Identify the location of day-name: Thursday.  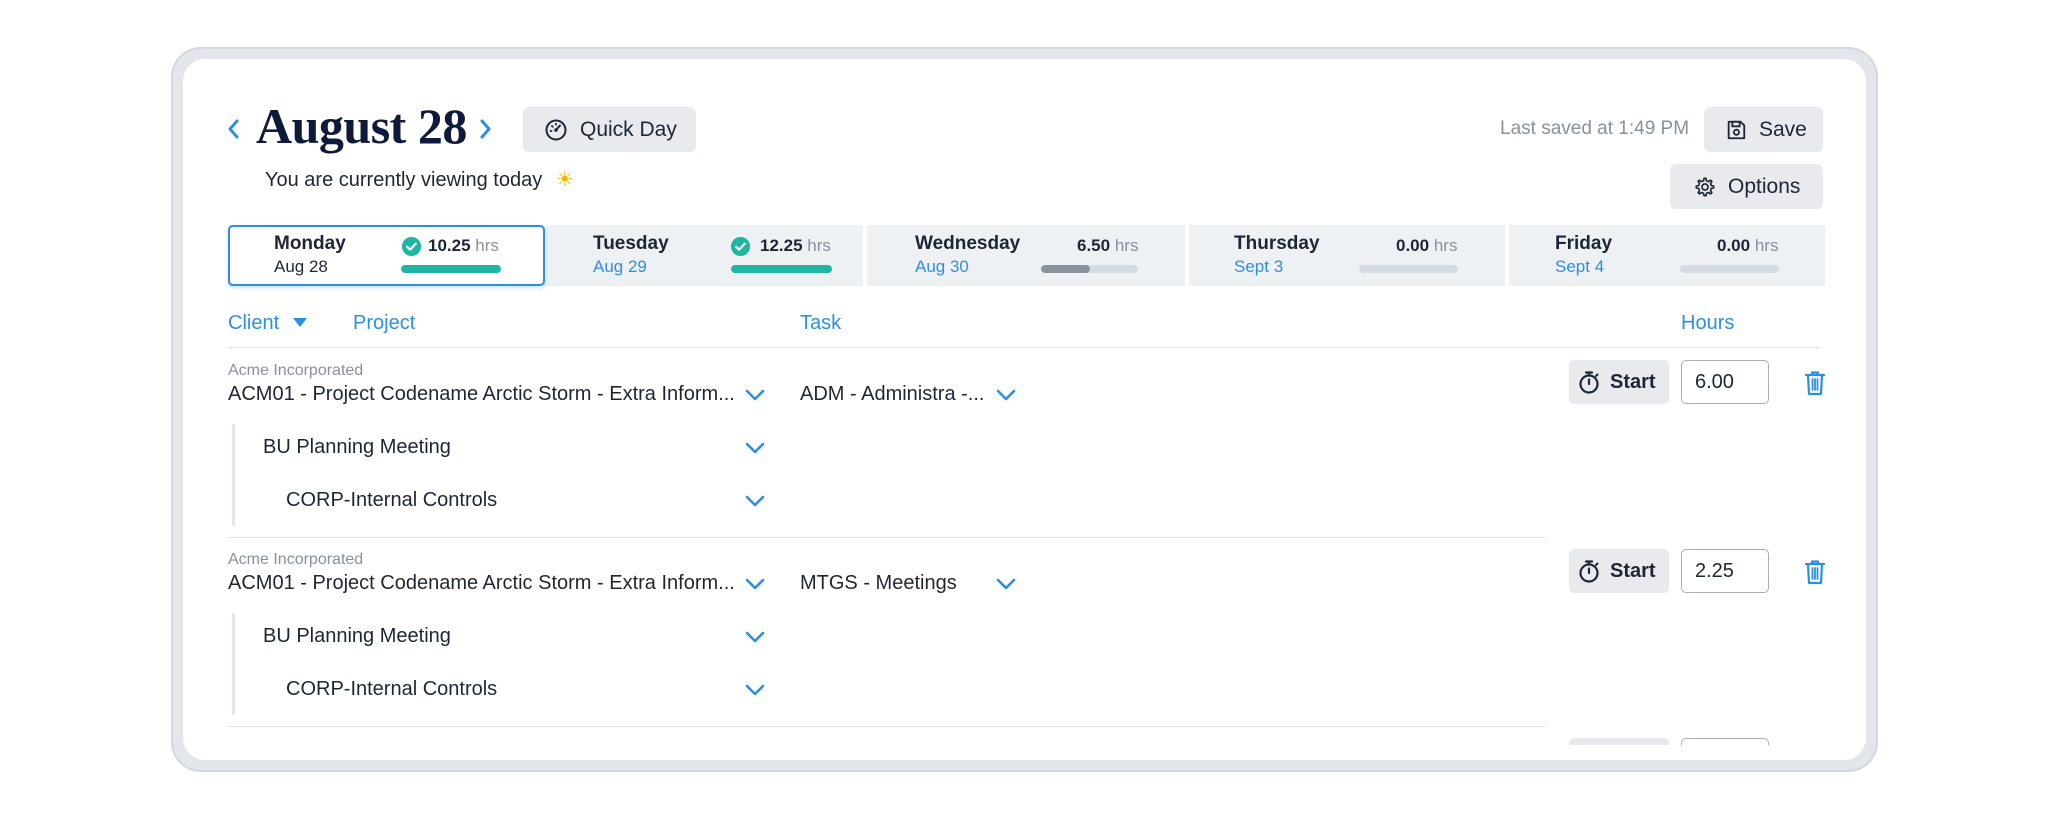
(1277, 243).